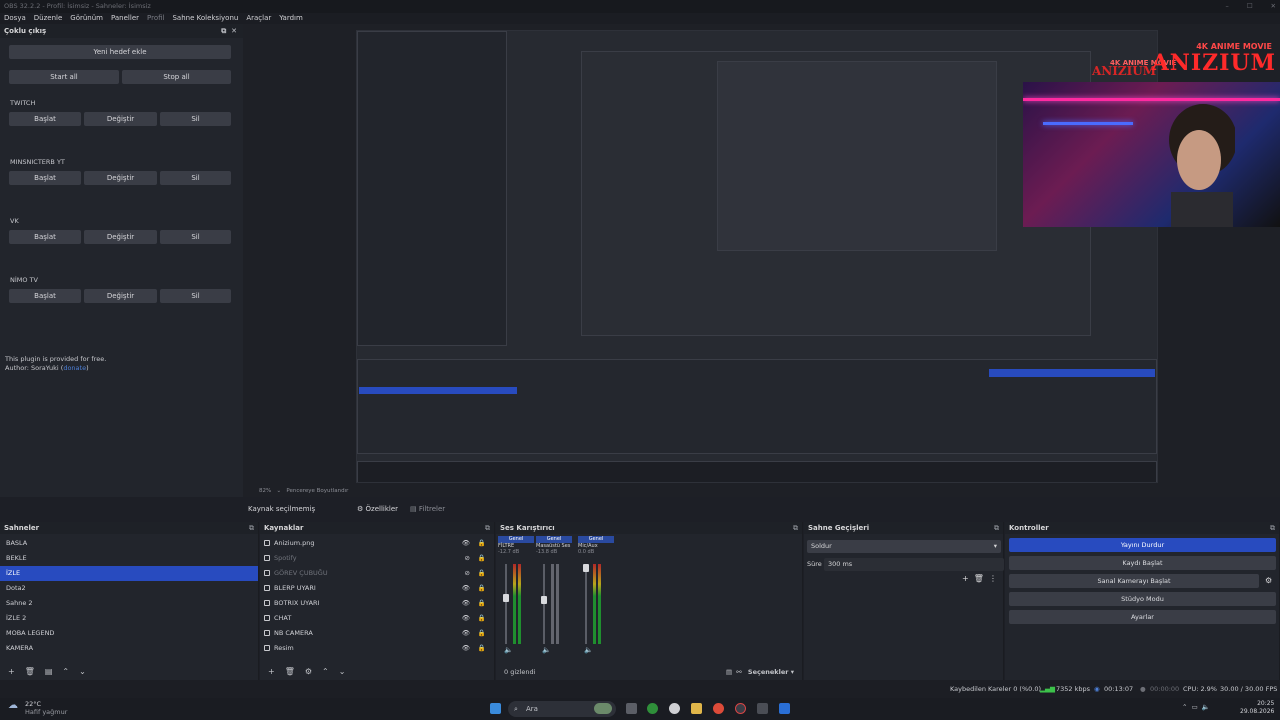 The width and height of the screenshot is (1280, 720). What do you see at coordinates (1250, 6) in the screenshot?
I see `maximize-icon: ☐` at bounding box center [1250, 6].